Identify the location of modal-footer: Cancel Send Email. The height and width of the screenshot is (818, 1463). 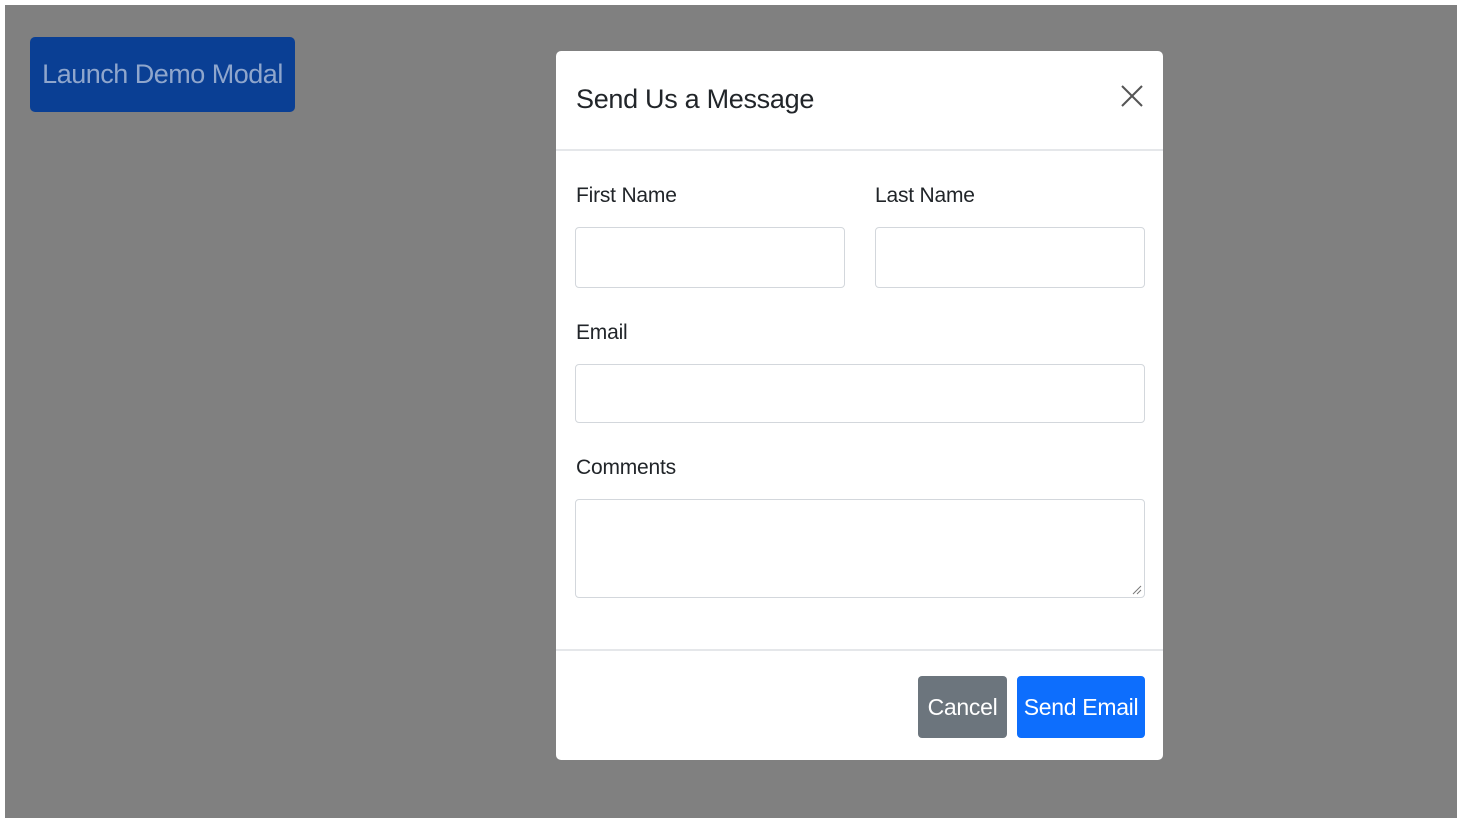
(859, 704).